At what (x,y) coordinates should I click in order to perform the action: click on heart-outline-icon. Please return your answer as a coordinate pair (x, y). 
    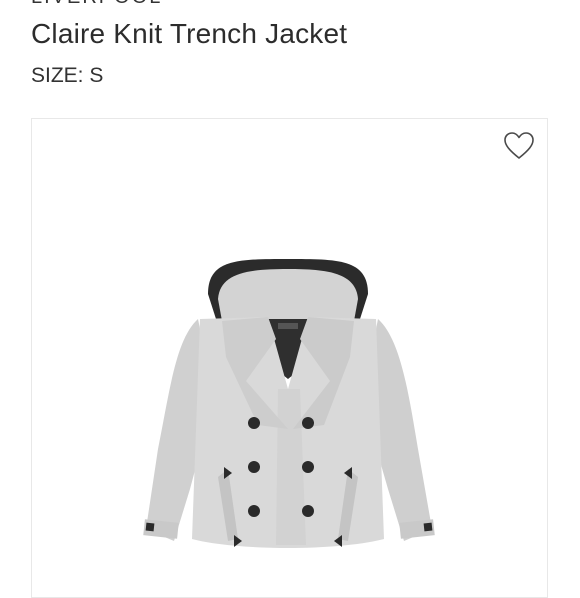
    Looking at the image, I should click on (519, 145).